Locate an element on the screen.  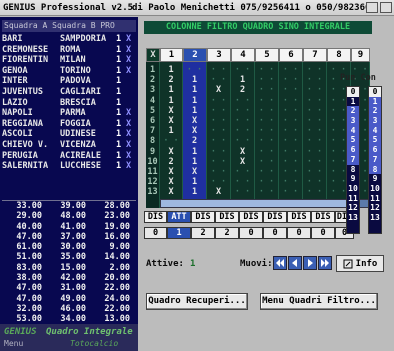
con-value: 6 is located at coordinates (375, 150).